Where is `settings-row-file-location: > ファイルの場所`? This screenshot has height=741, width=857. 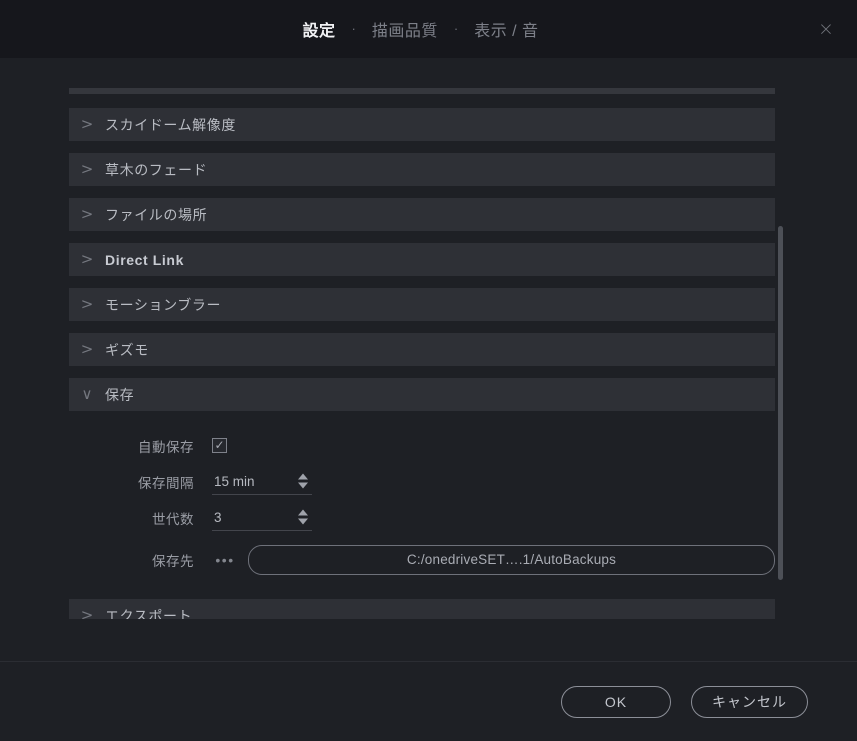 settings-row-file-location: > ファイルの場所 is located at coordinates (422, 214).